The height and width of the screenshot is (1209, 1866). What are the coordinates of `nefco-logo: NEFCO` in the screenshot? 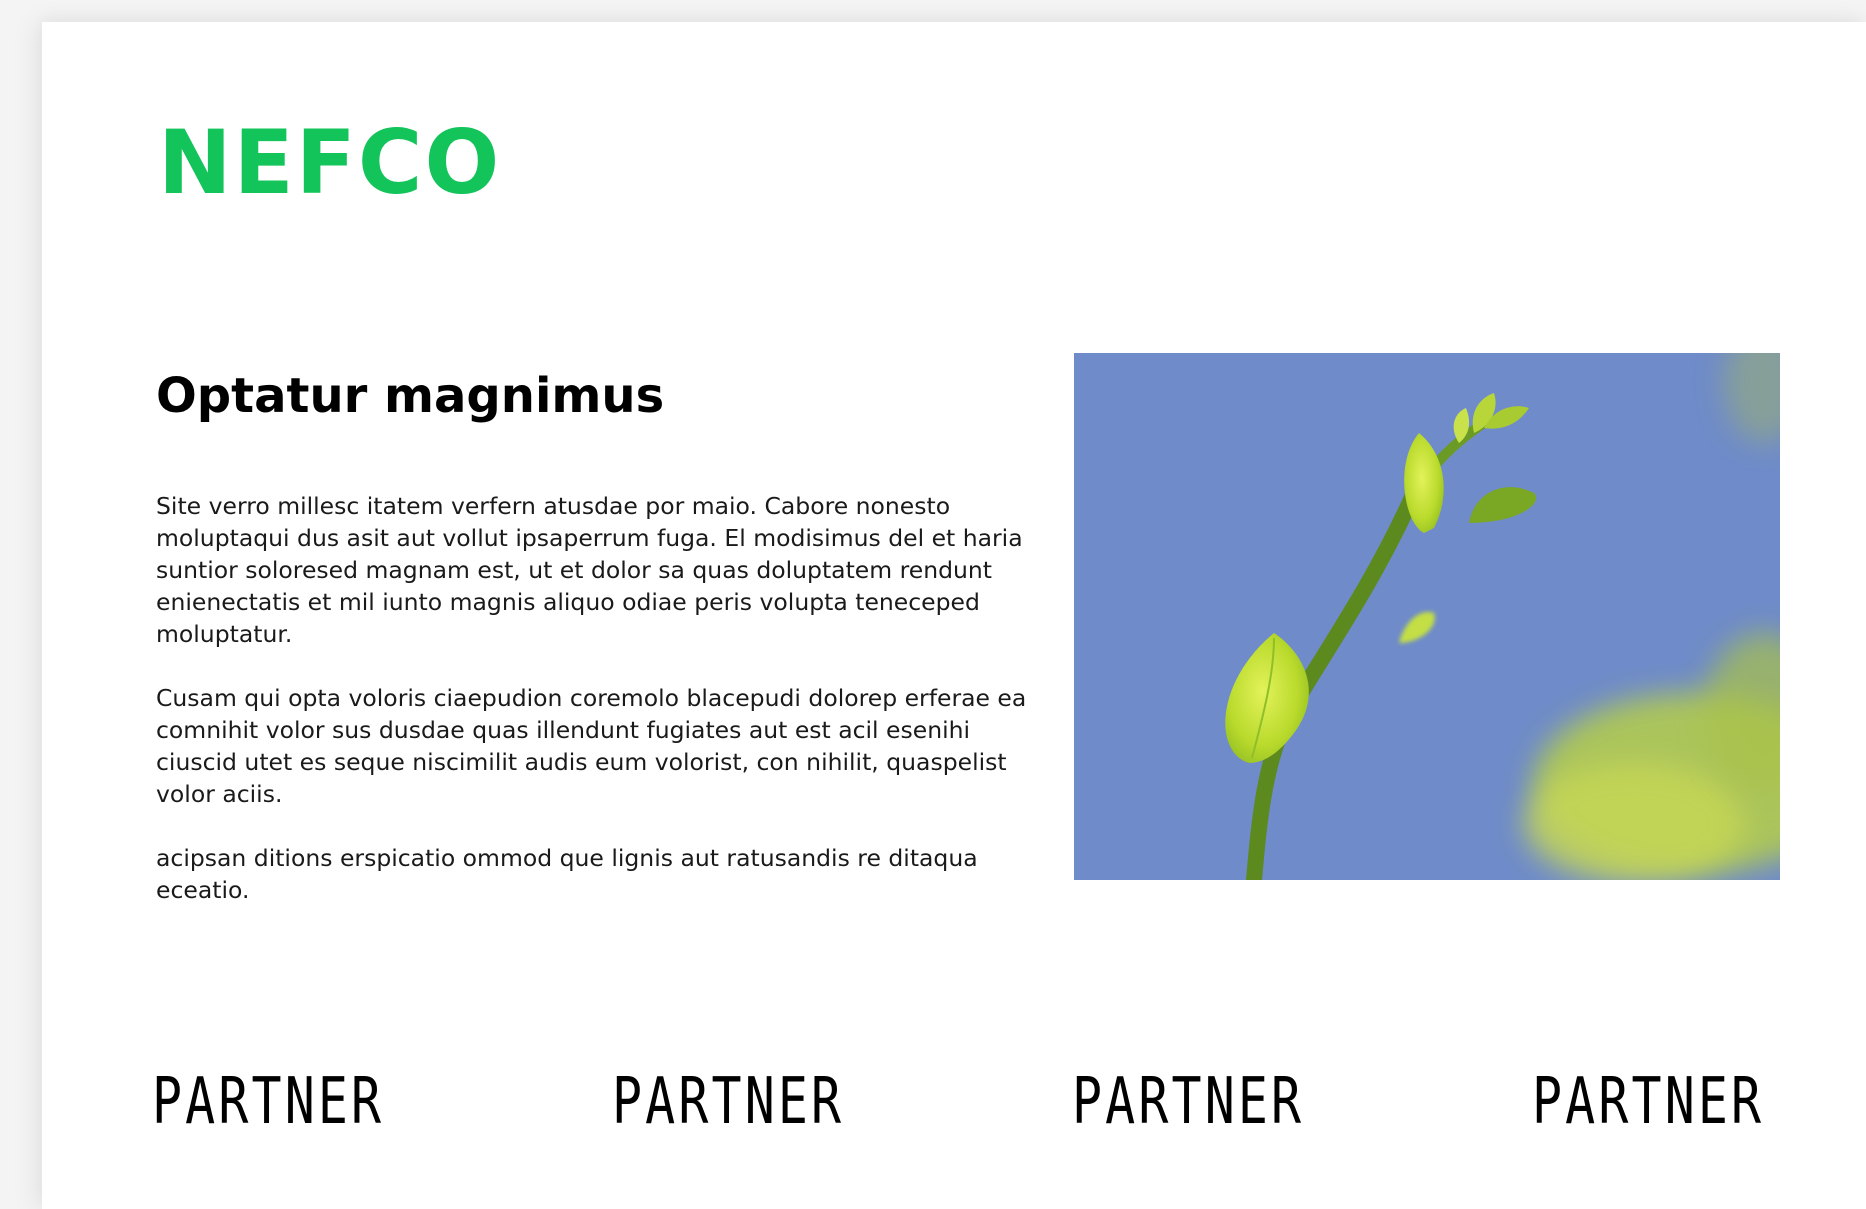 It's located at (329, 163).